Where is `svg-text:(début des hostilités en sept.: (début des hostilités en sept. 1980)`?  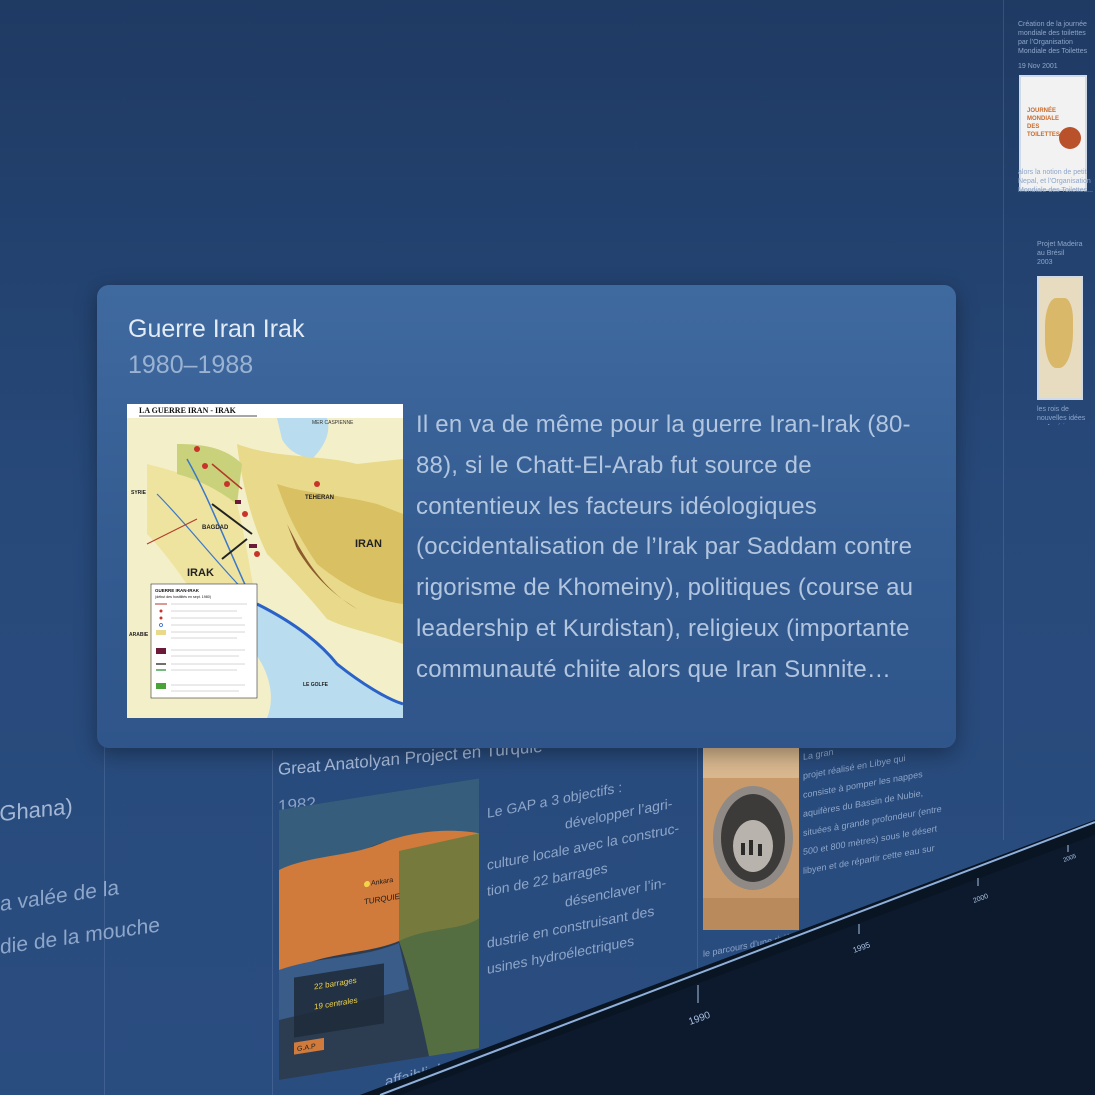 svg-text:(début des hostilités en sept.: (début des hostilités en sept. 1980) is located at coordinates (183, 597).